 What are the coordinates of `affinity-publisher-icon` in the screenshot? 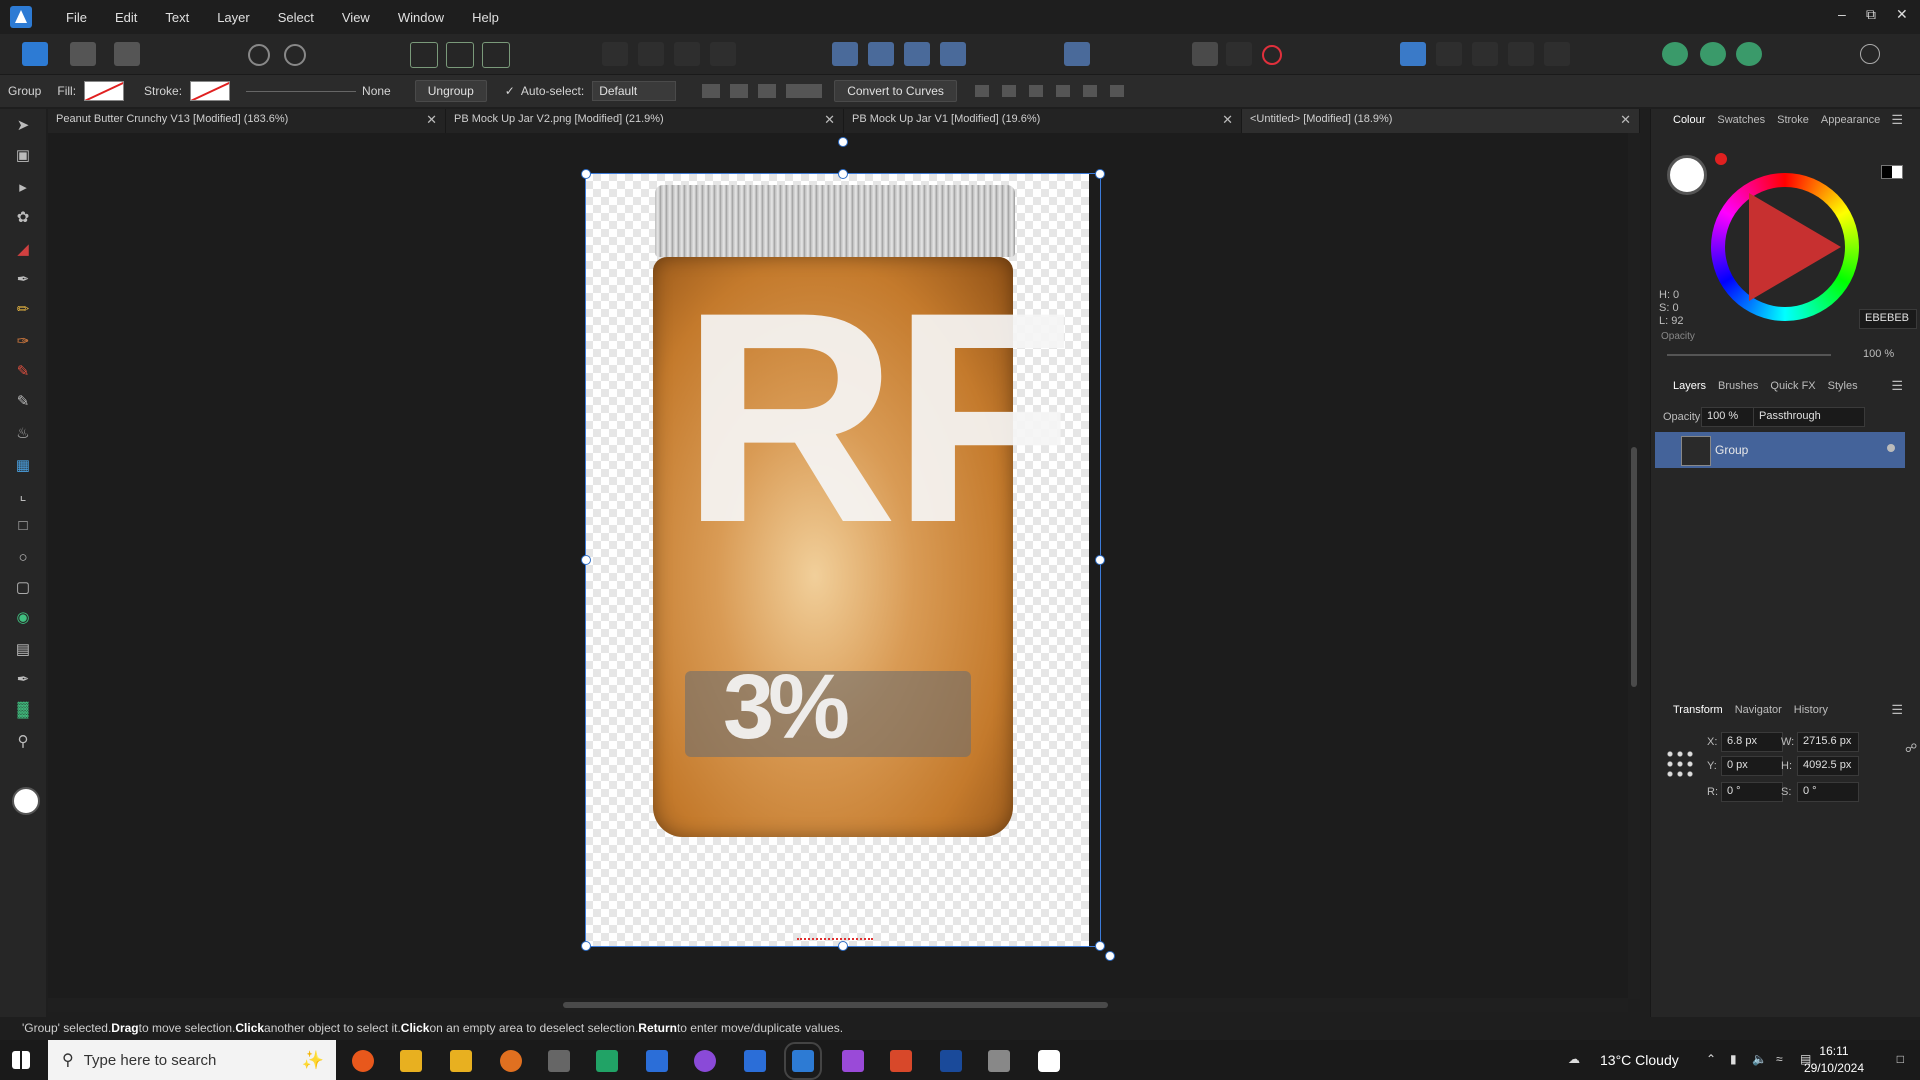 It's located at (901, 1061).